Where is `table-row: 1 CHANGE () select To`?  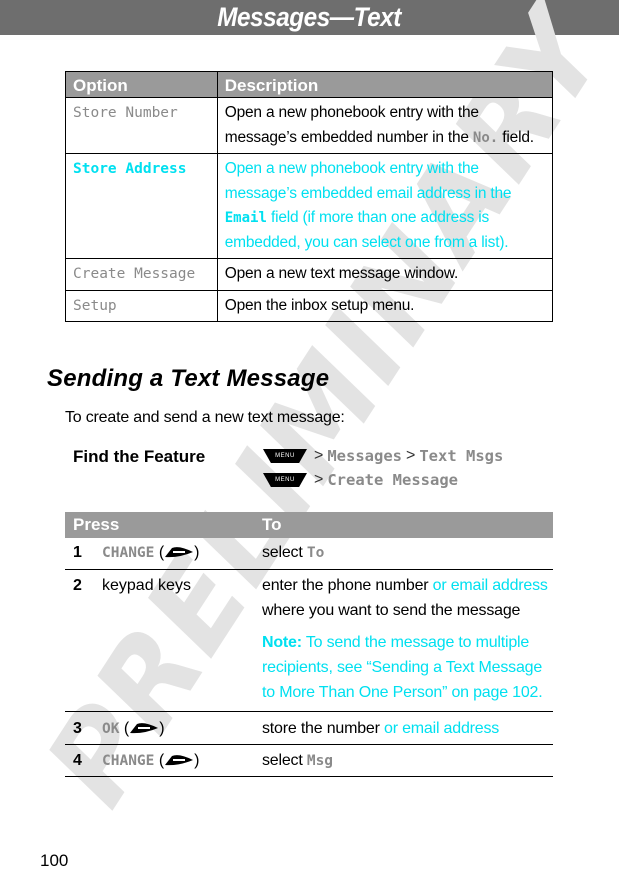 table-row: 1 CHANGE () select To is located at coordinates (309, 554).